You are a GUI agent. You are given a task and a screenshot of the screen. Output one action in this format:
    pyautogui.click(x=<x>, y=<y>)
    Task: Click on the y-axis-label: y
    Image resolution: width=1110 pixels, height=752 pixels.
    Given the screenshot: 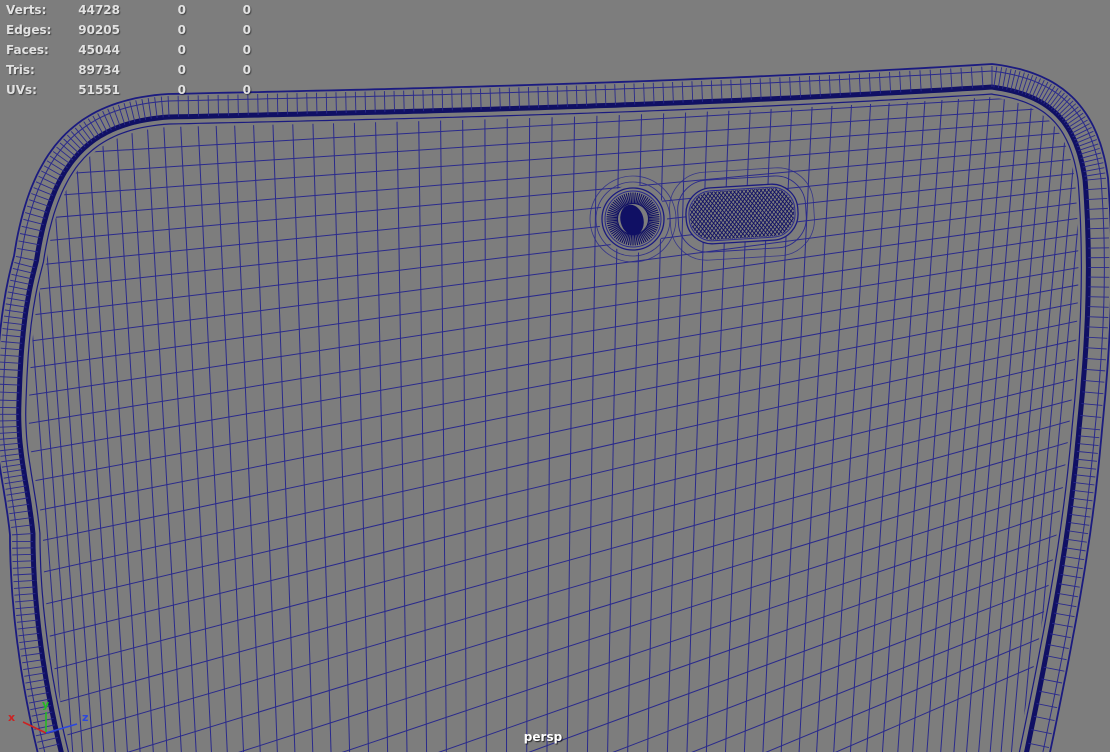 What is the action you would take?
    pyautogui.click(x=45, y=704)
    